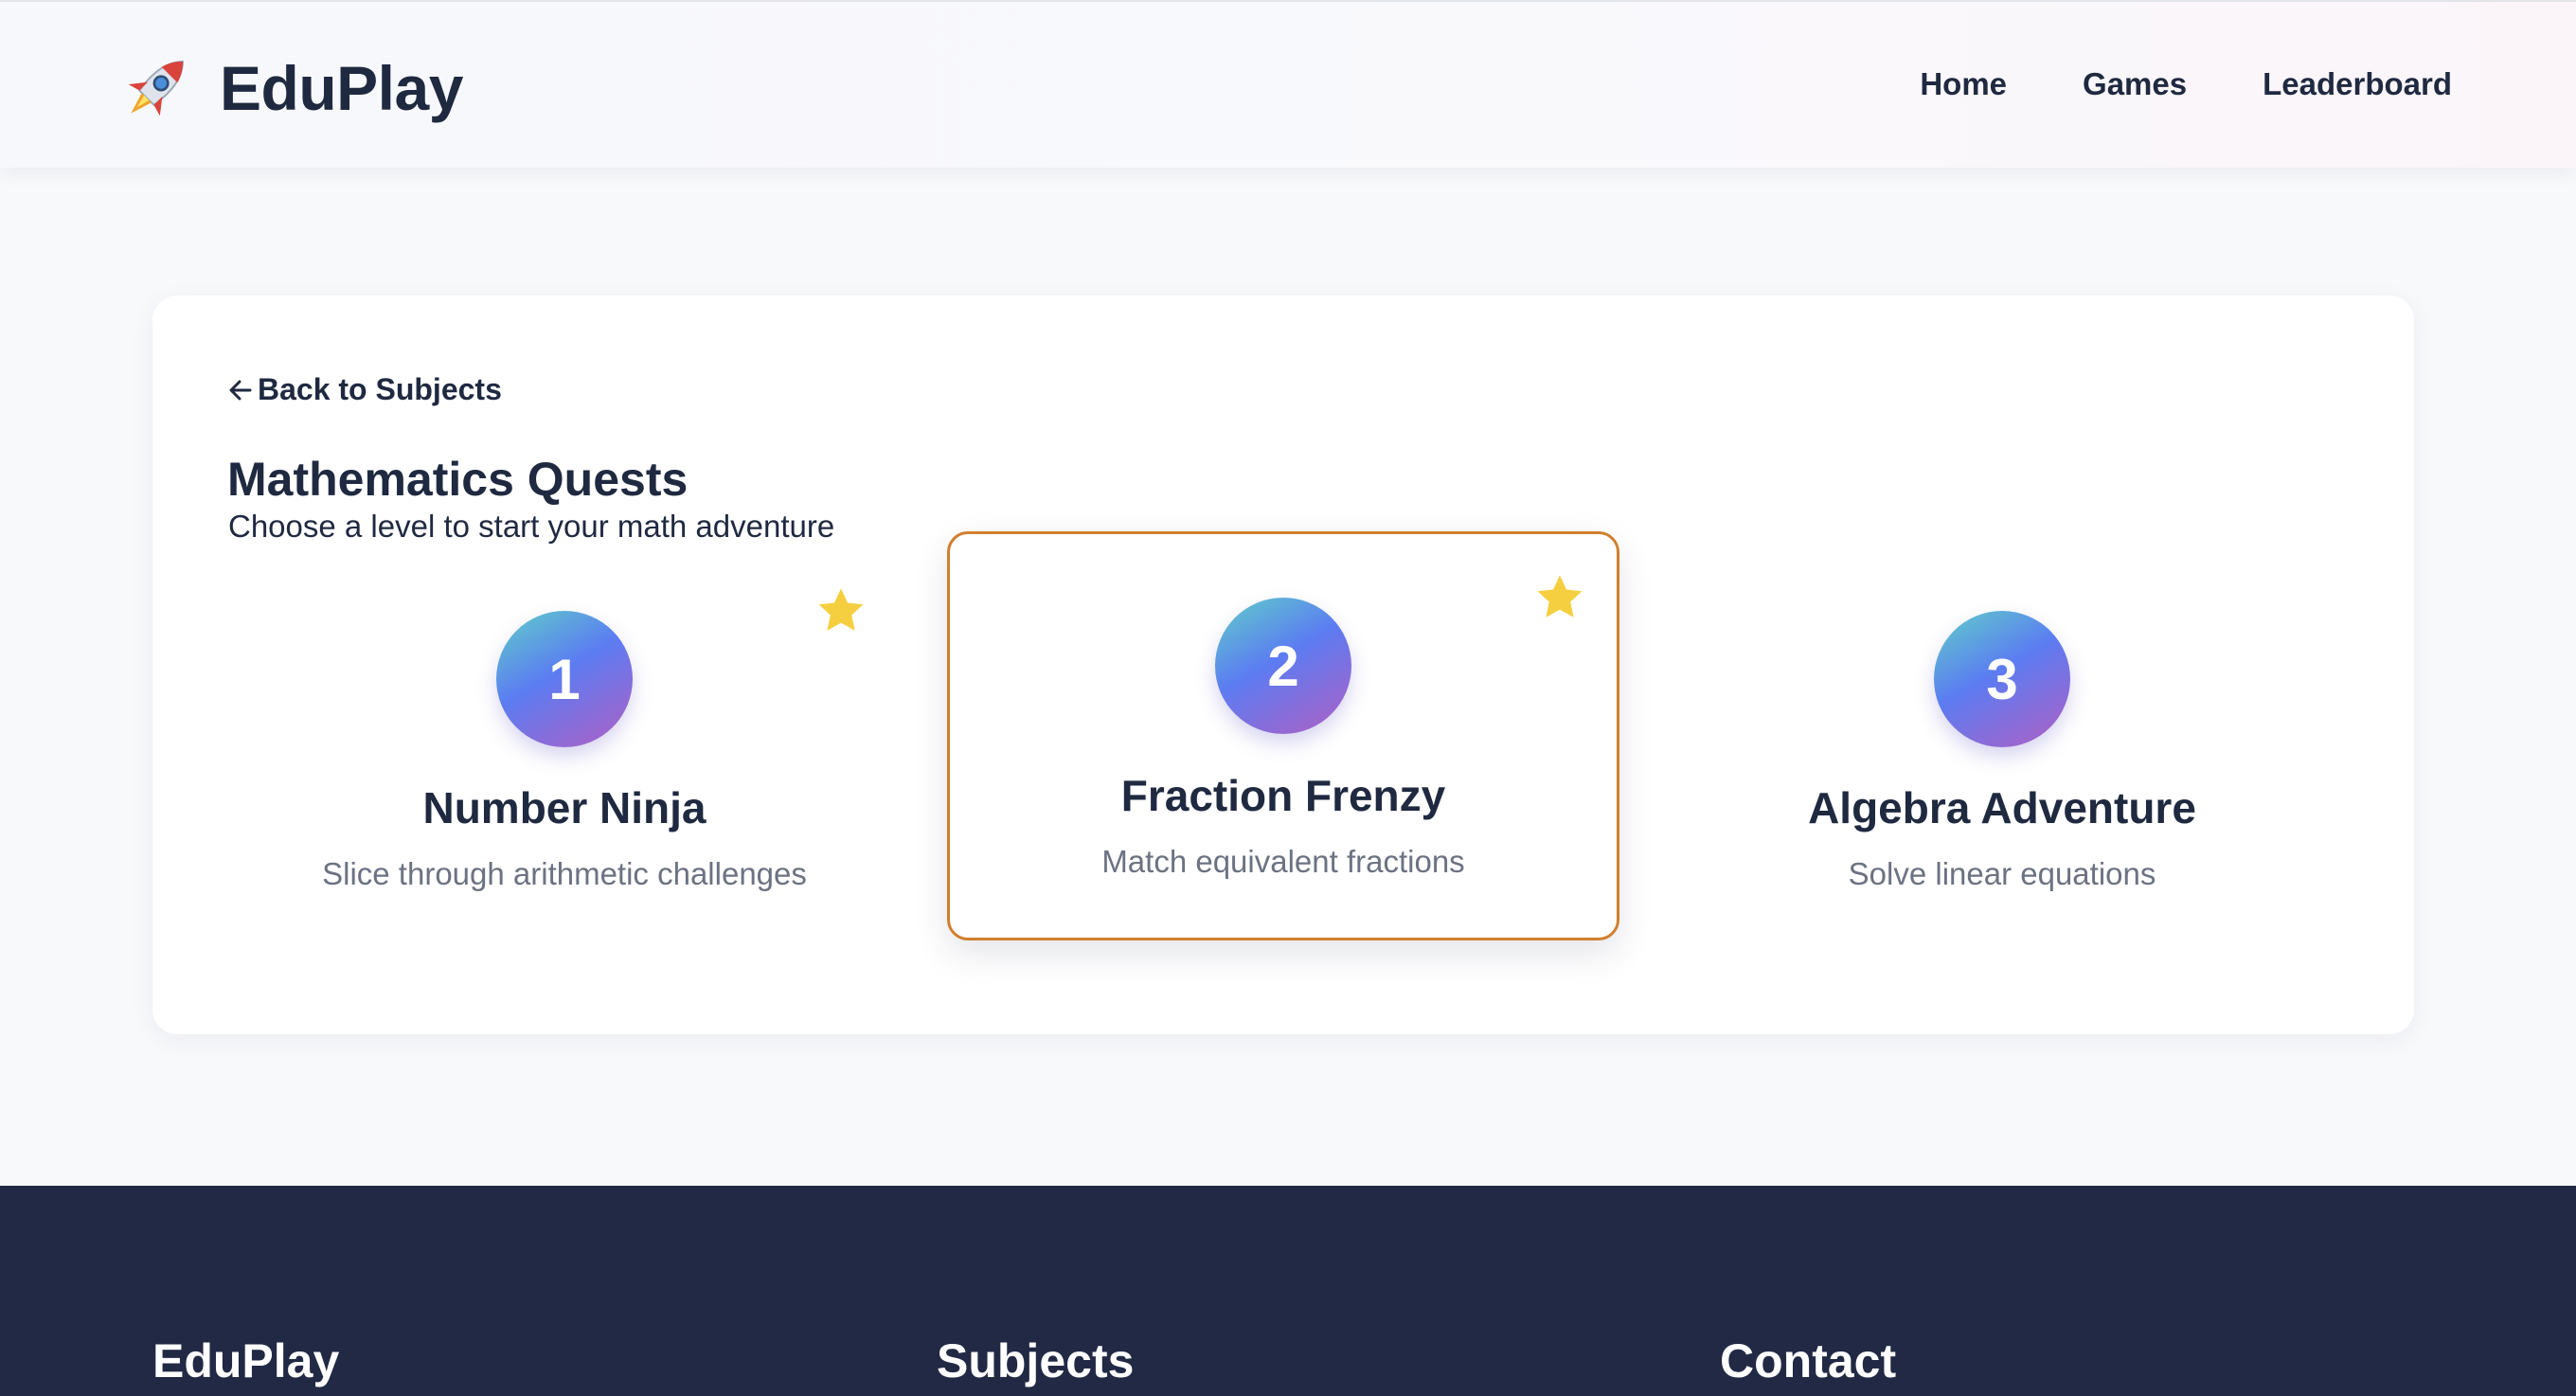  What do you see at coordinates (564, 807) in the screenshot?
I see `level-title: Number Ninja` at bounding box center [564, 807].